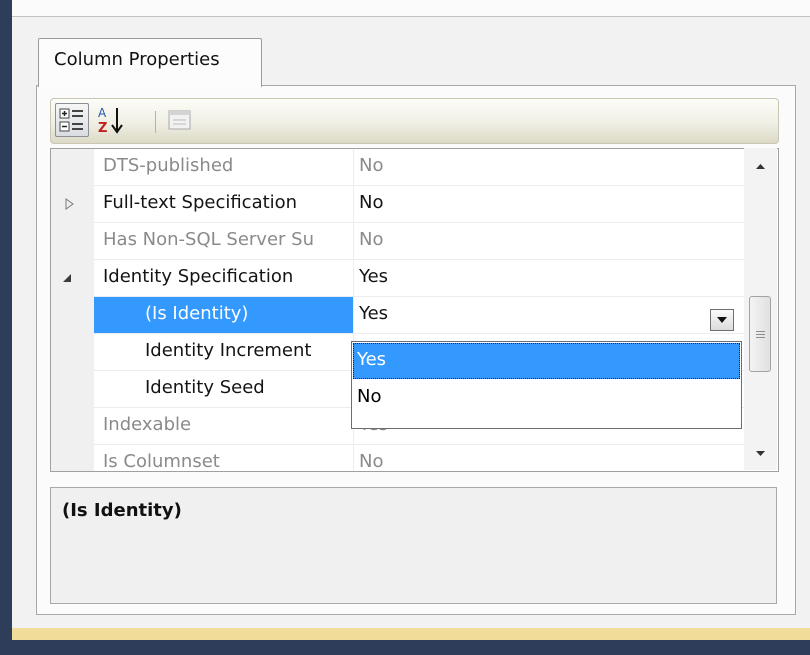 The image size is (810, 655). I want to click on property-row-dts-published: DTS-published No, so click(419, 167).